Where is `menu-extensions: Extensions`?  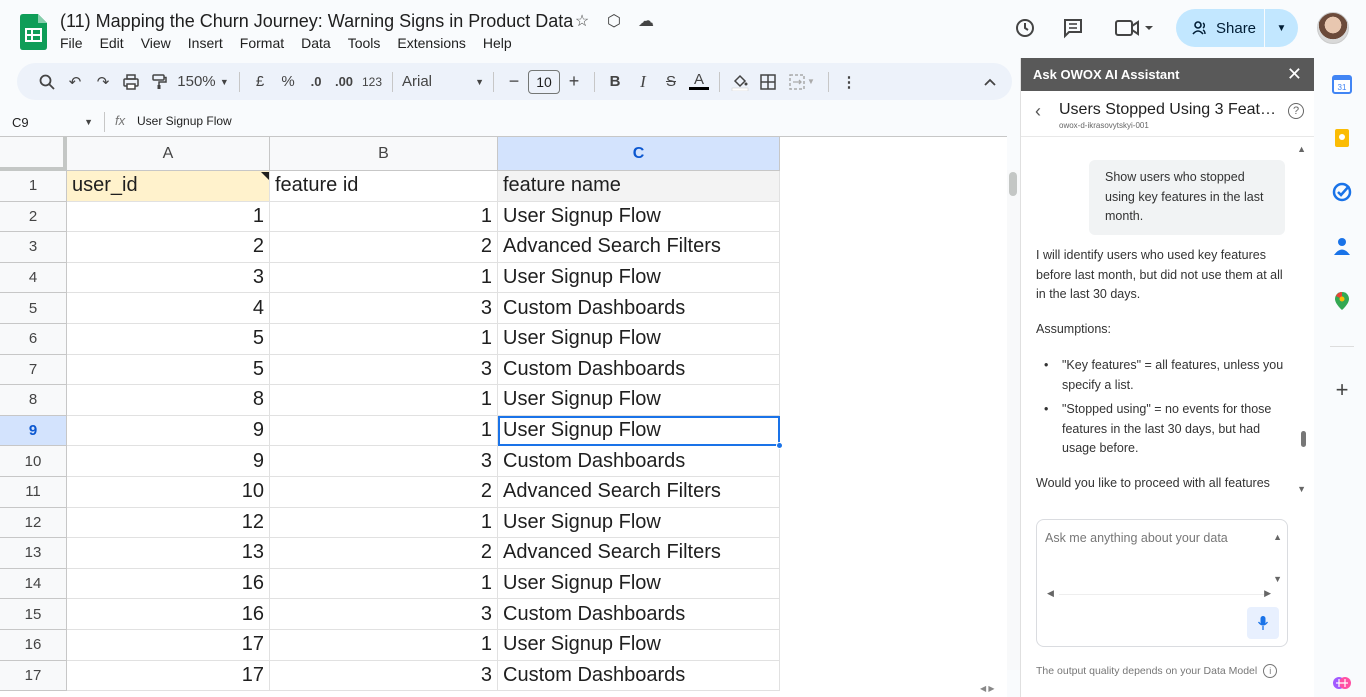 menu-extensions: Extensions is located at coordinates (431, 43).